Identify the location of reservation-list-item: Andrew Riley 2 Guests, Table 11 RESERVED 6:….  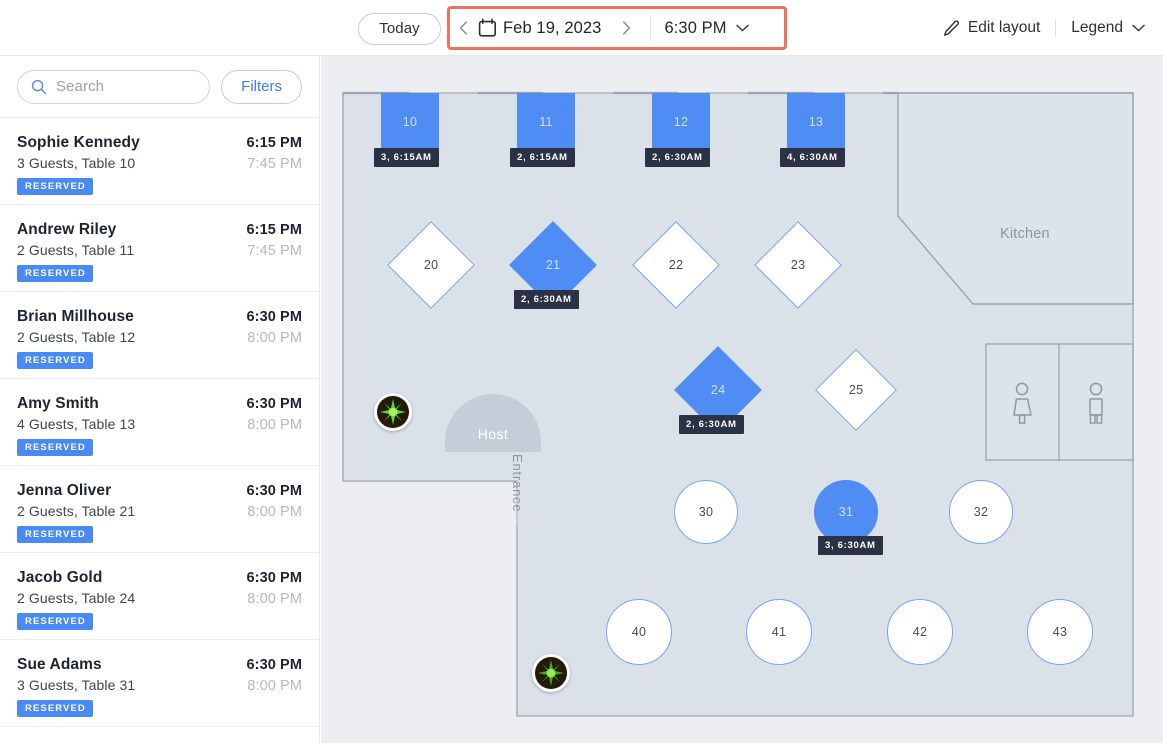
(159, 248).